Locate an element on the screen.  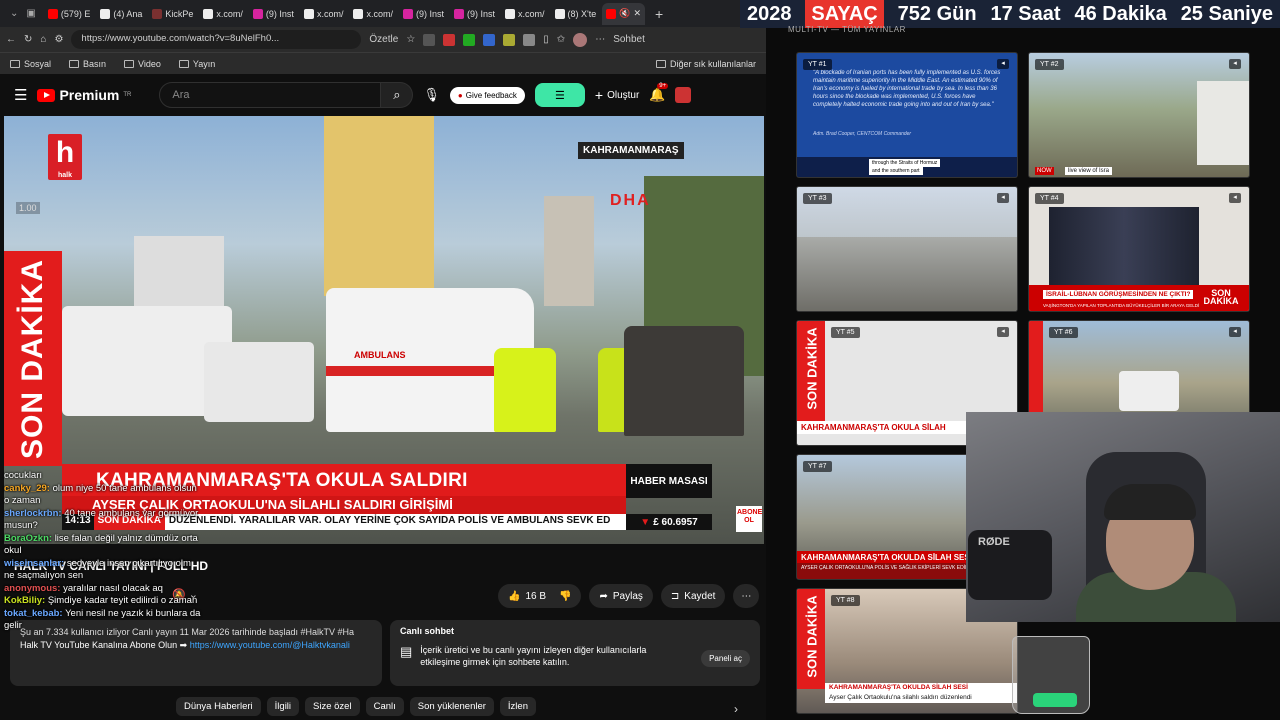
like-button: 👍 16 B 👎 is located at coordinates (540, 596).